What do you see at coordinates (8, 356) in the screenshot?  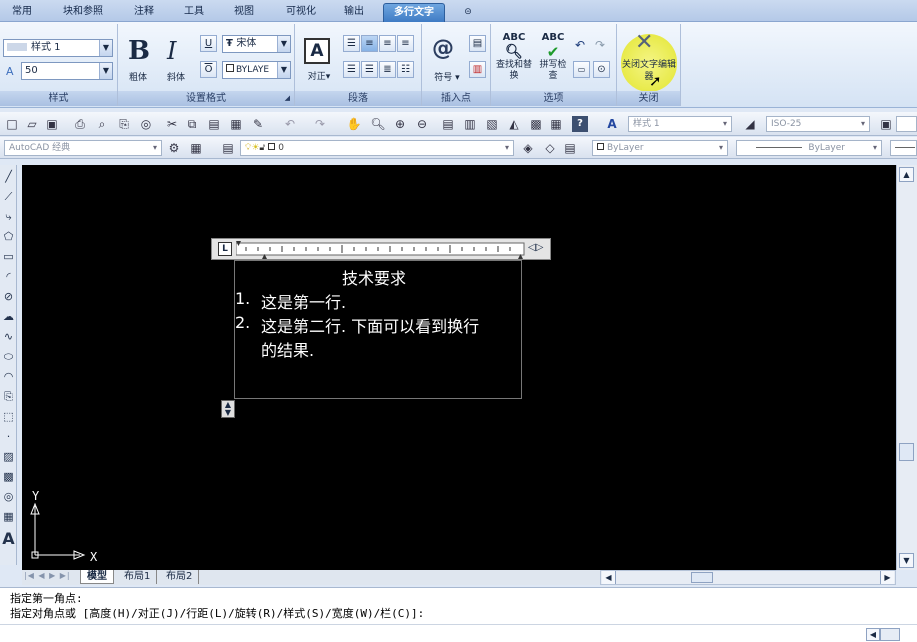 I see `ellipse-icon: ⬭` at bounding box center [8, 356].